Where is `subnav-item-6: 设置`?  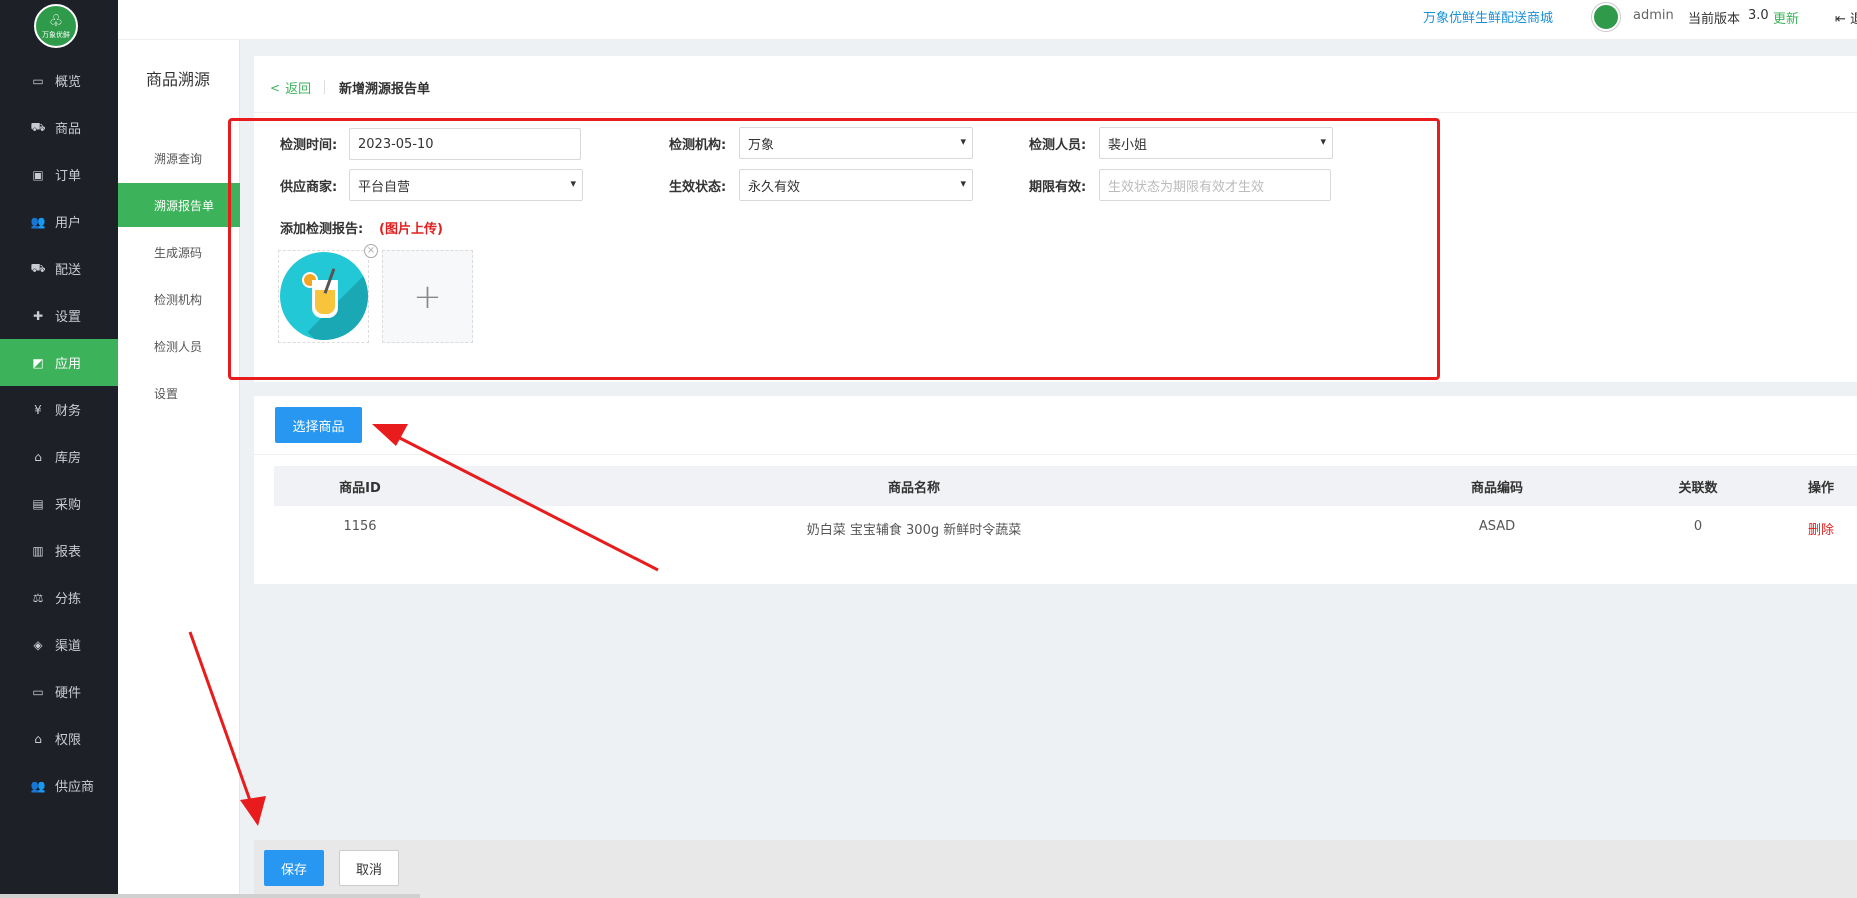
subnav-item-6: 设置 is located at coordinates (179, 393).